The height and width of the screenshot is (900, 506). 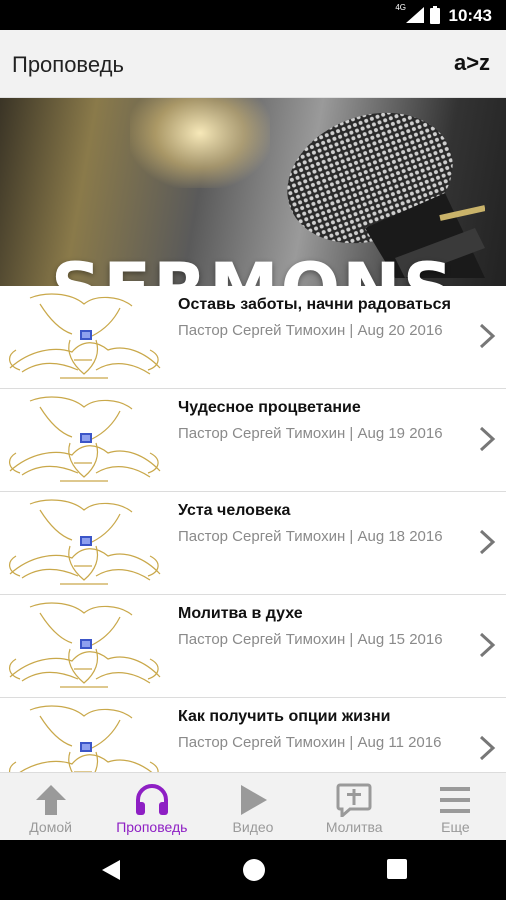 I want to click on tab-label: Проповедь, so click(x=152, y=827).